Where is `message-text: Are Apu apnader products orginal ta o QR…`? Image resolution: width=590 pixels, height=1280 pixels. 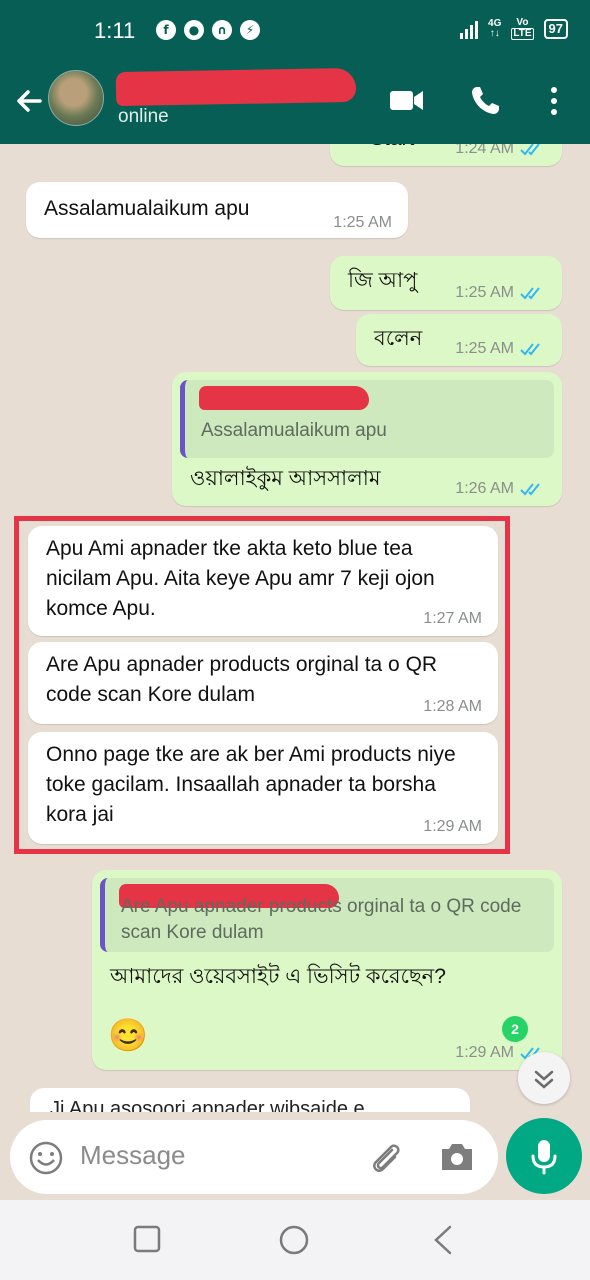
message-text: Are Apu apnader products orginal ta o QR… is located at coordinates (242, 679).